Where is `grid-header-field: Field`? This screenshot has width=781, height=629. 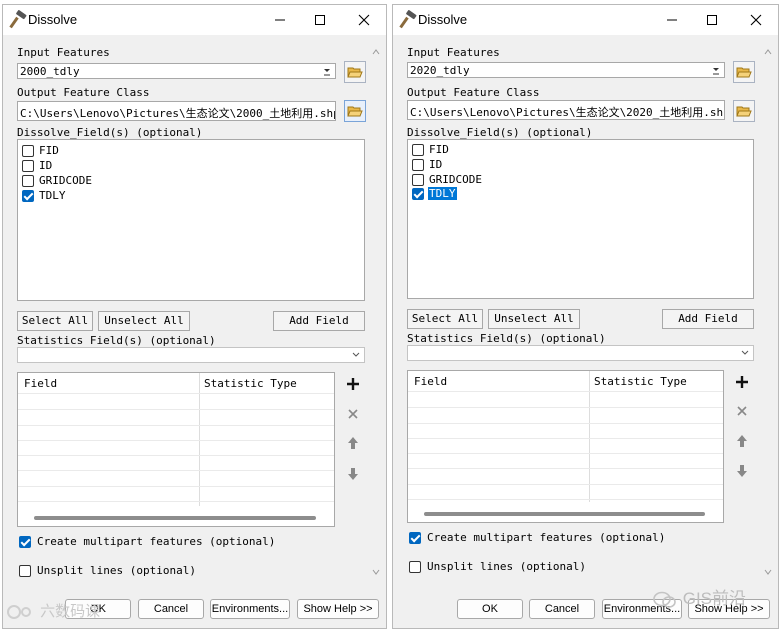 grid-header-field: Field is located at coordinates (41, 383).